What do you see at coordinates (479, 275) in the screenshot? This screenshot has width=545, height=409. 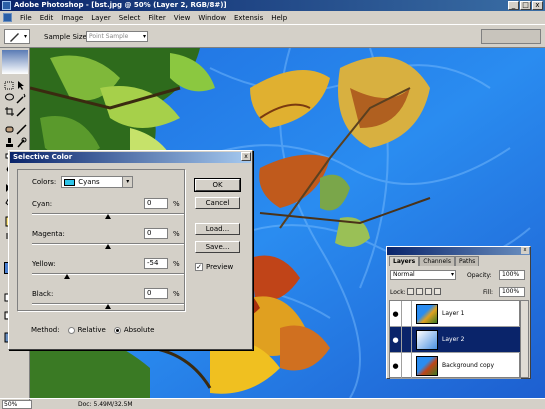 I see `opacity-label: Opacity:` at bounding box center [479, 275].